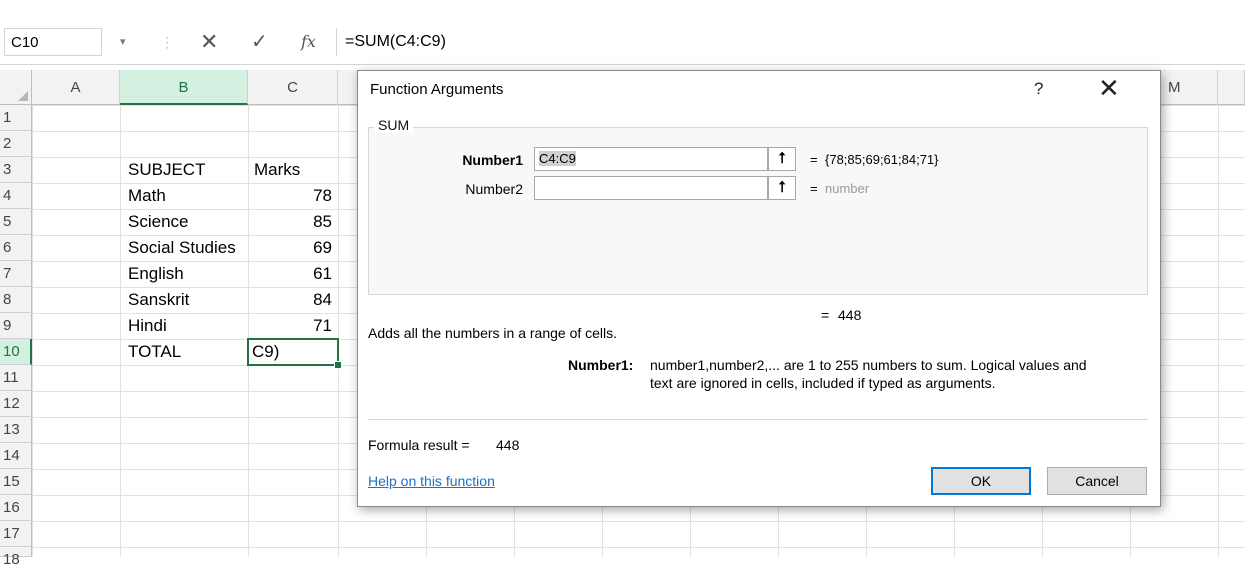  Describe the element at coordinates (123, 42) in the screenshot. I see `name-box-dropdown-icon: ▾` at that location.